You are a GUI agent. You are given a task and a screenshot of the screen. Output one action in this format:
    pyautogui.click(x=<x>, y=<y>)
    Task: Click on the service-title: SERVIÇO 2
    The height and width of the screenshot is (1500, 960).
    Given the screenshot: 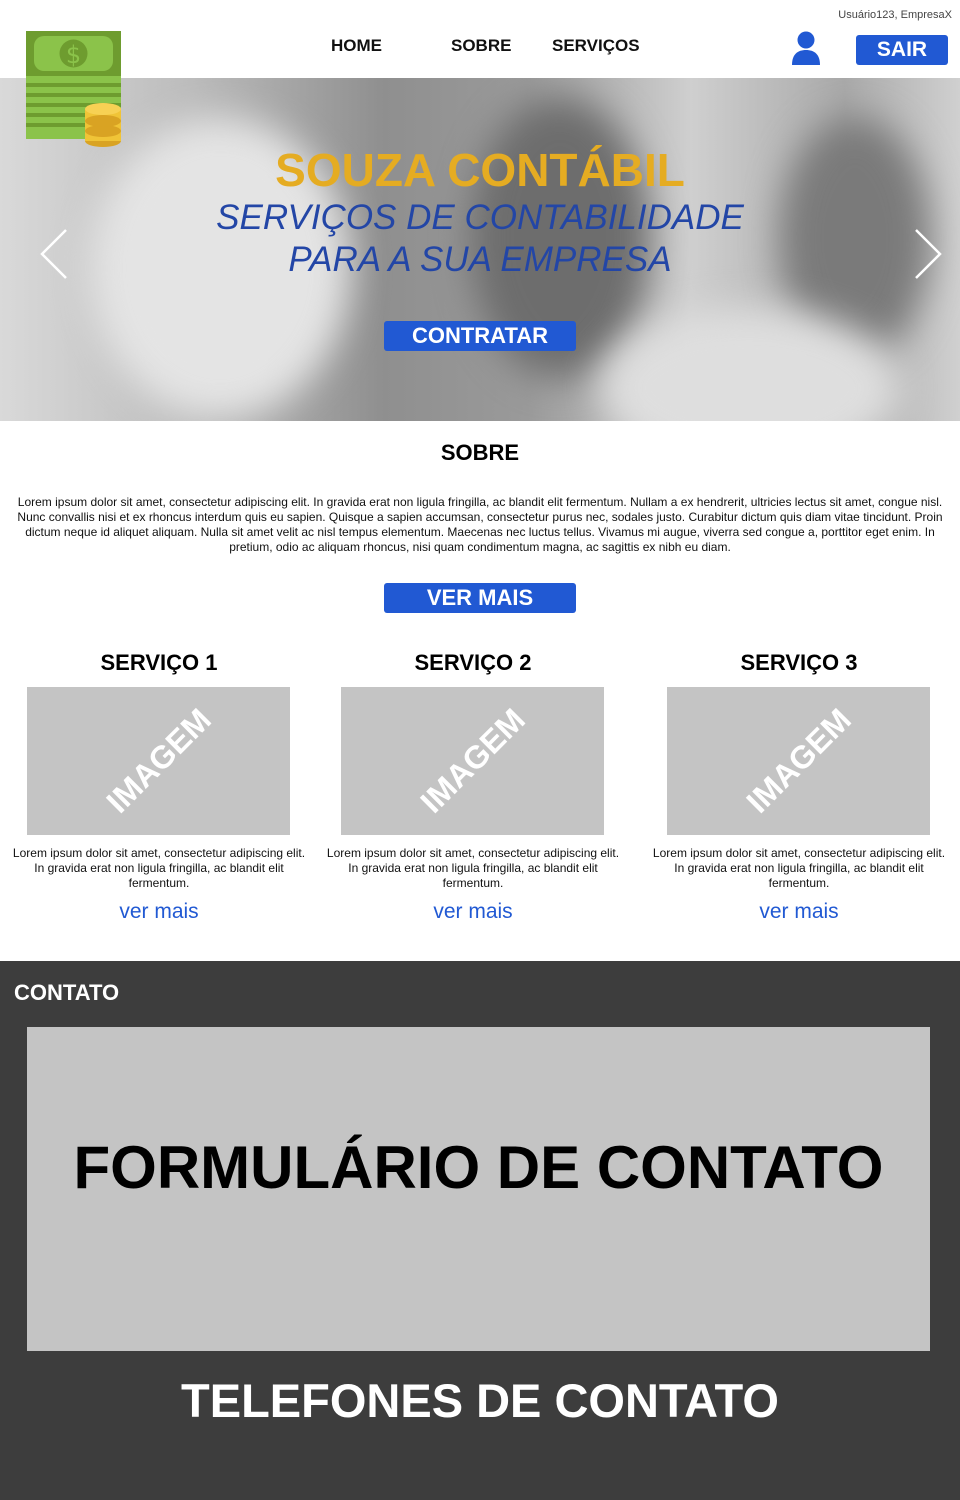 What is the action you would take?
    pyautogui.click(x=473, y=662)
    